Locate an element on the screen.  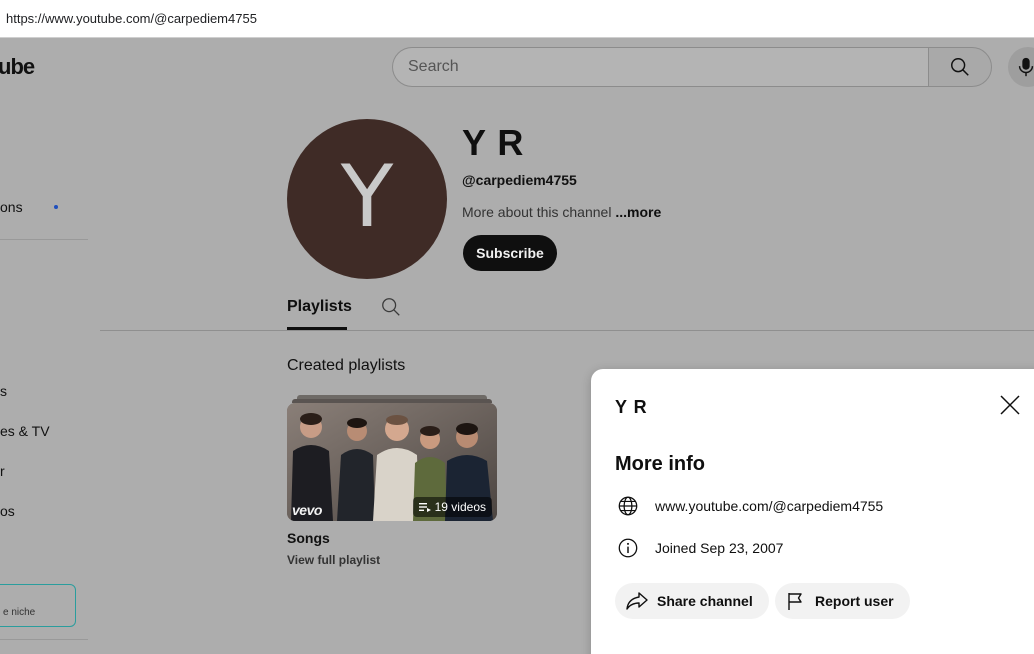
sidebar-item-subscriptions: ons is located at coordinates (11, 207).